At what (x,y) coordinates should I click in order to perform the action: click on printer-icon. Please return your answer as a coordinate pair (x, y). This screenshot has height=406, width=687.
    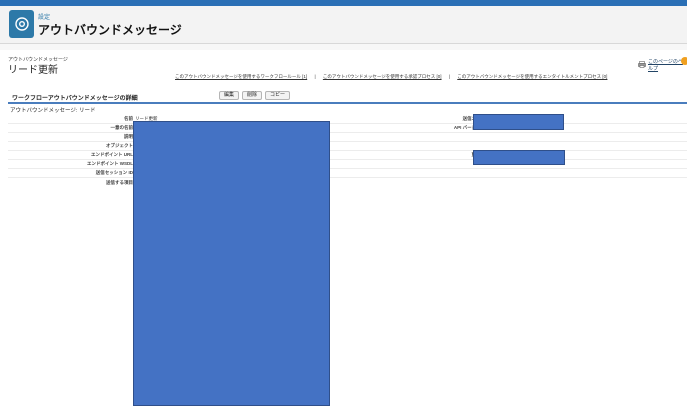
    Looking at the image, I should click on (642, 65).